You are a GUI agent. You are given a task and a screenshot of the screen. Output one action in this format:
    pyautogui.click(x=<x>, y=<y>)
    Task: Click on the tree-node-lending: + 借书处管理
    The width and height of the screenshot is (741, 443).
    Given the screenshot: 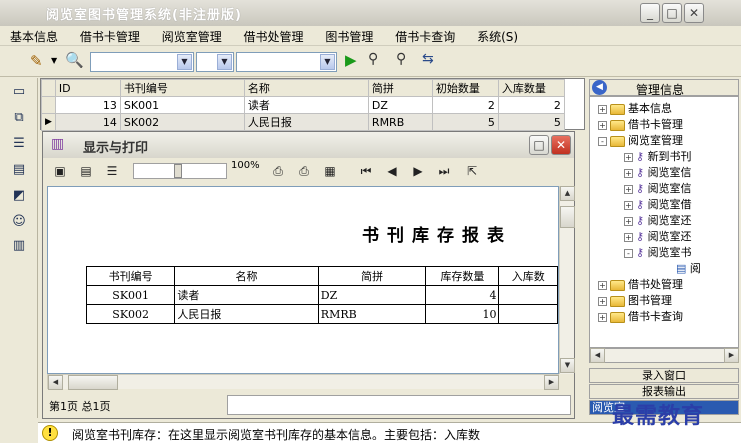 What is the action you would take?
    pyautogui.click(x=640, y=285)
    